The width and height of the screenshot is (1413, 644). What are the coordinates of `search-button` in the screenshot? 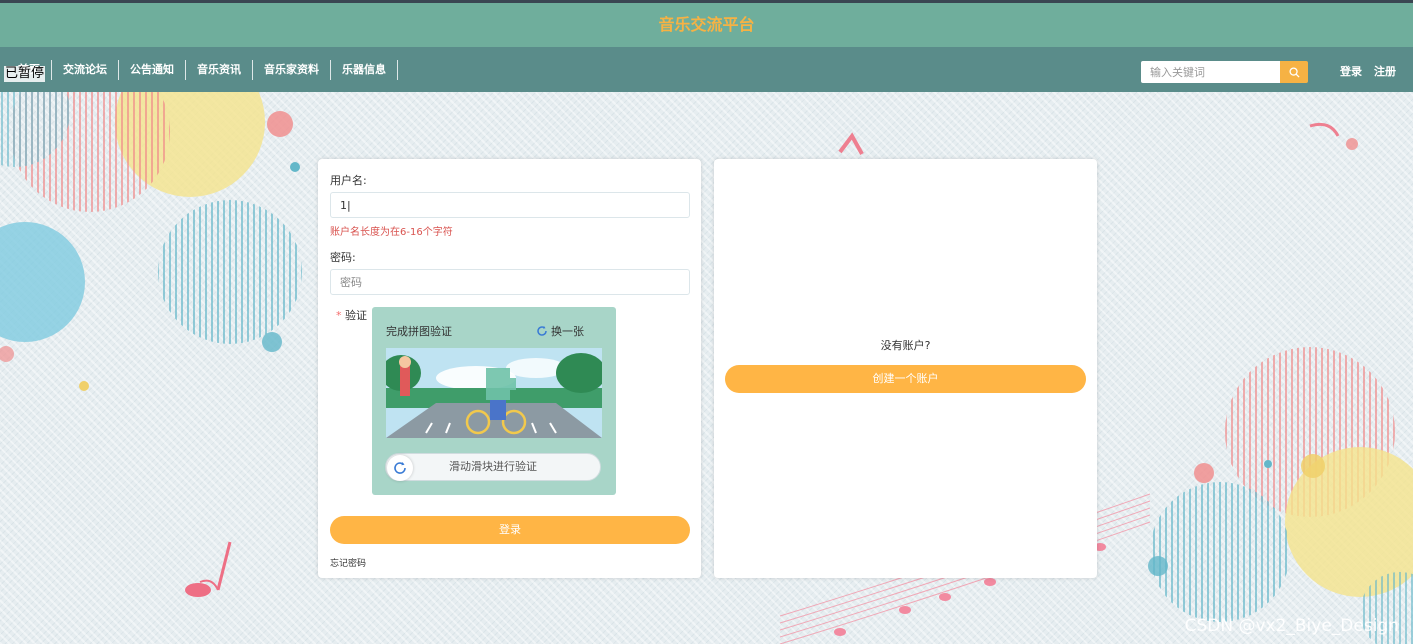 It's located at (1294, 72).